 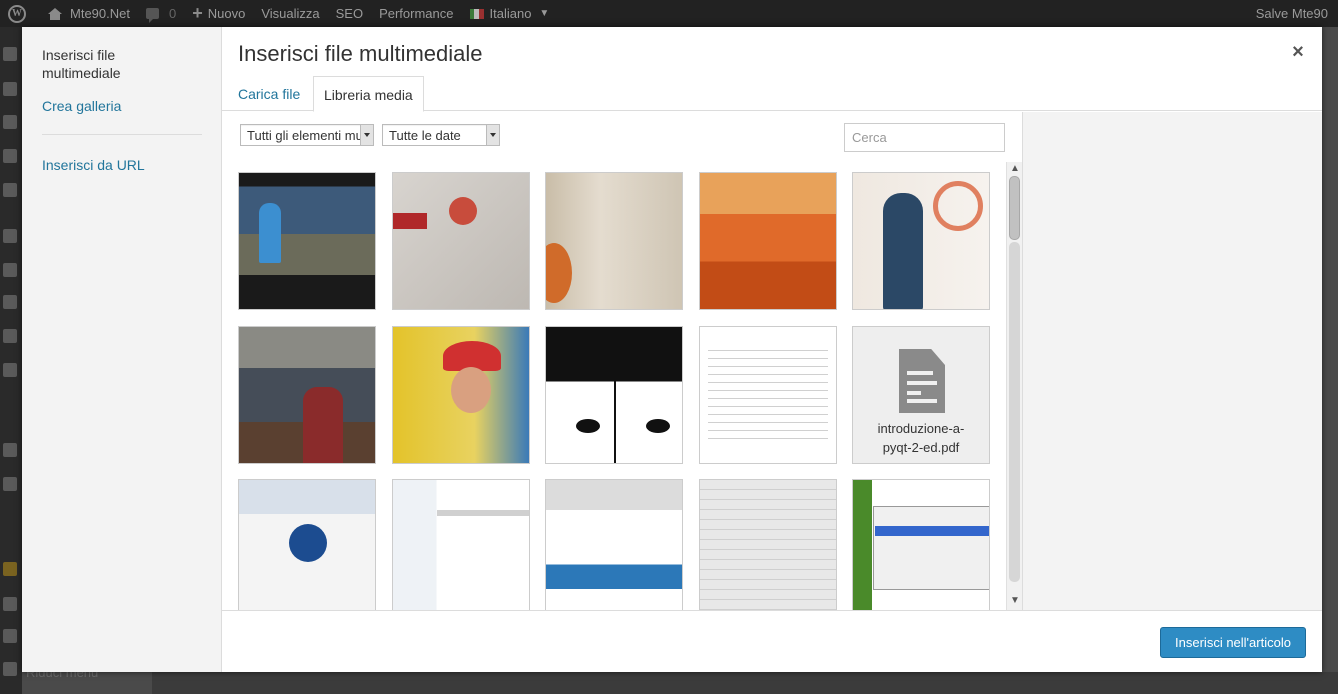 I want to click on firefox-globe-icon, so click(x=308, y=543).